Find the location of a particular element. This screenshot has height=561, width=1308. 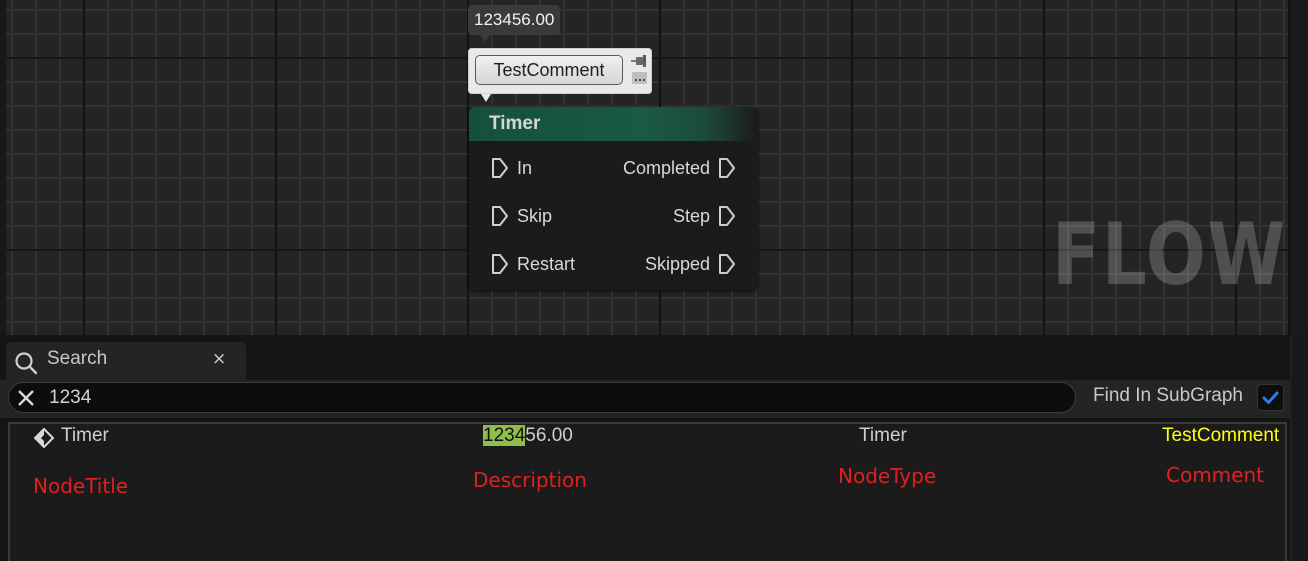

description-rest: 56.00 is located at coordinates (549, 435).